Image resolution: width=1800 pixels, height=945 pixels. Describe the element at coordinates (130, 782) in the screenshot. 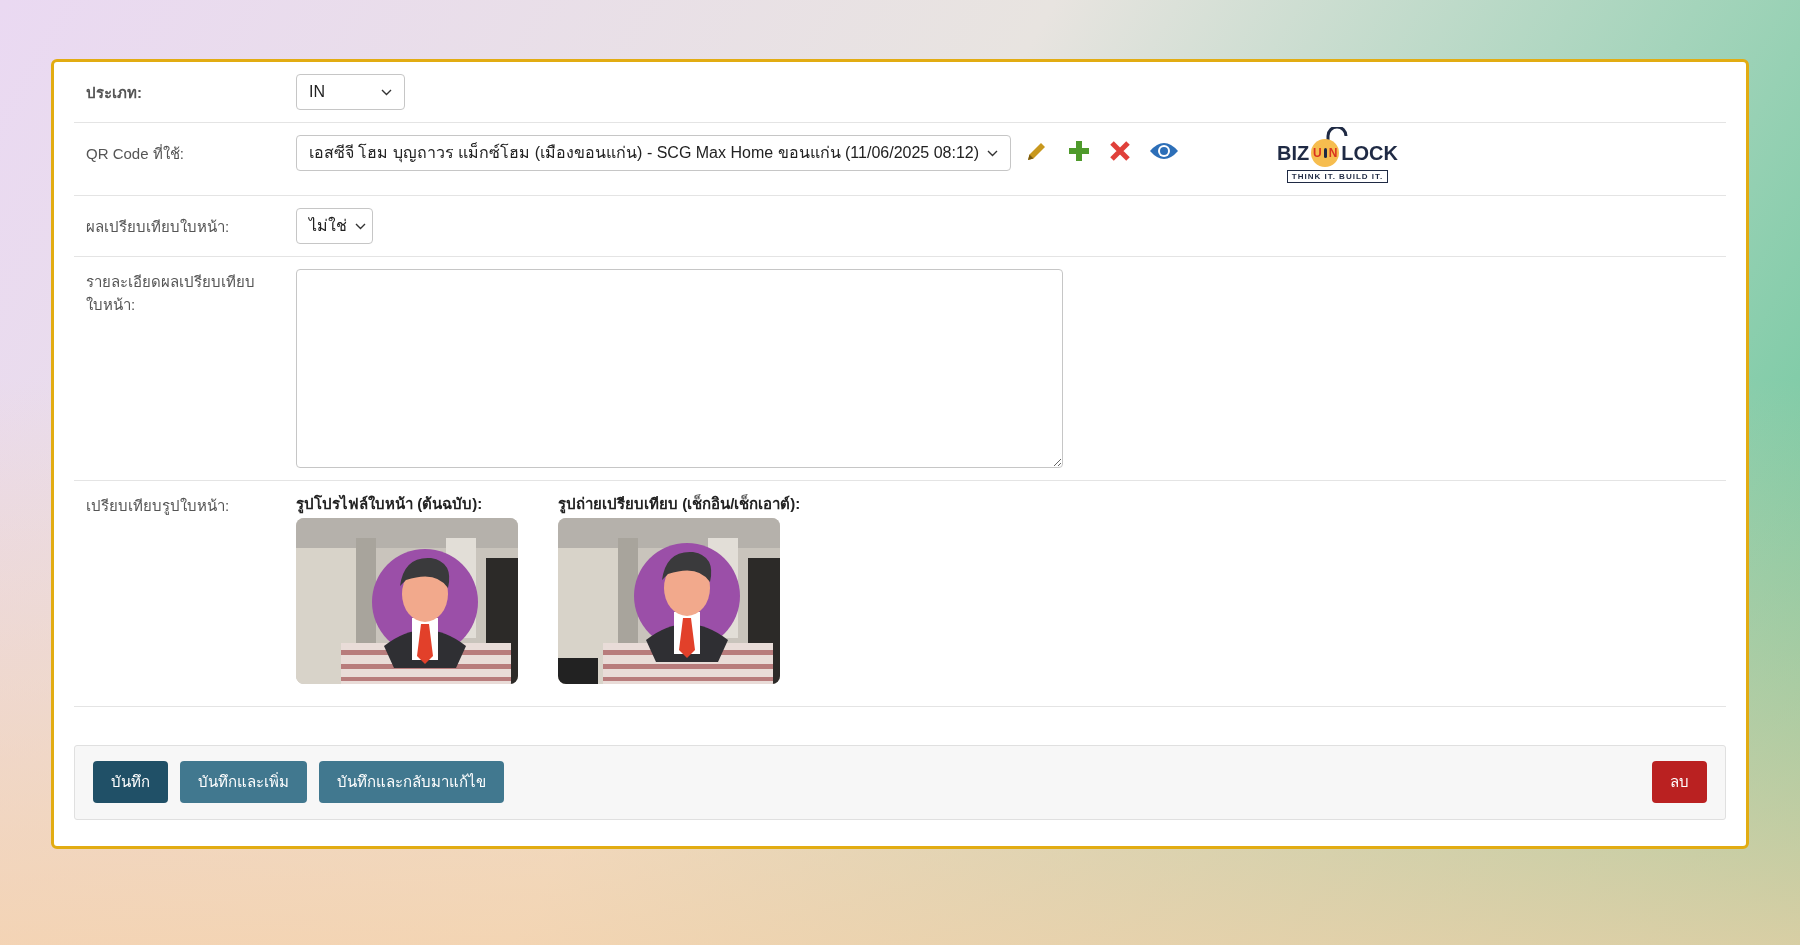

I see `action-button: บันทึก` at that location.